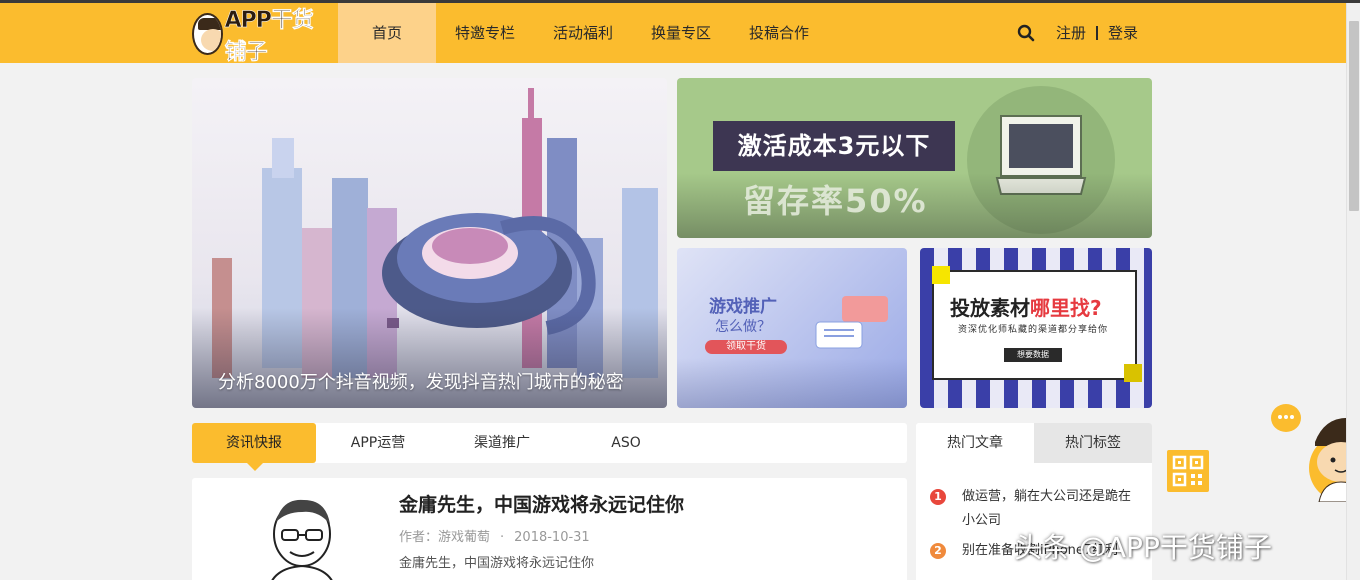 The image size is (1360, 580). I want to click on sidebar-tabs: 热门文章 热门标签, so click(1034, 443).